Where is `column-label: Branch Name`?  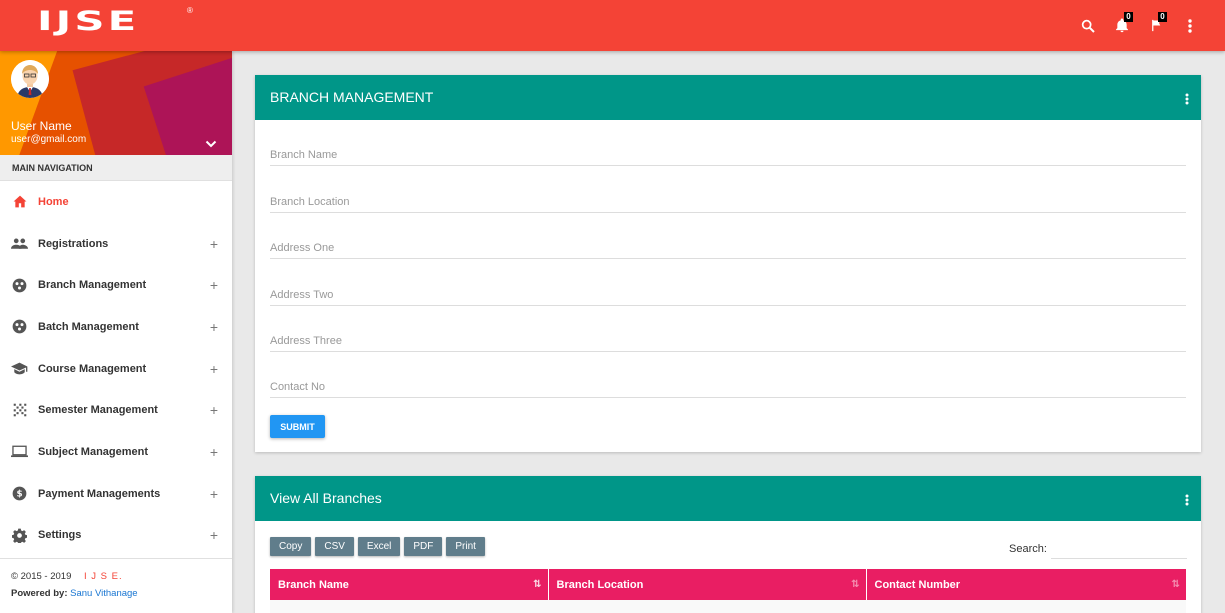
column-label: Branch Name is located at coordinates (313, 584).